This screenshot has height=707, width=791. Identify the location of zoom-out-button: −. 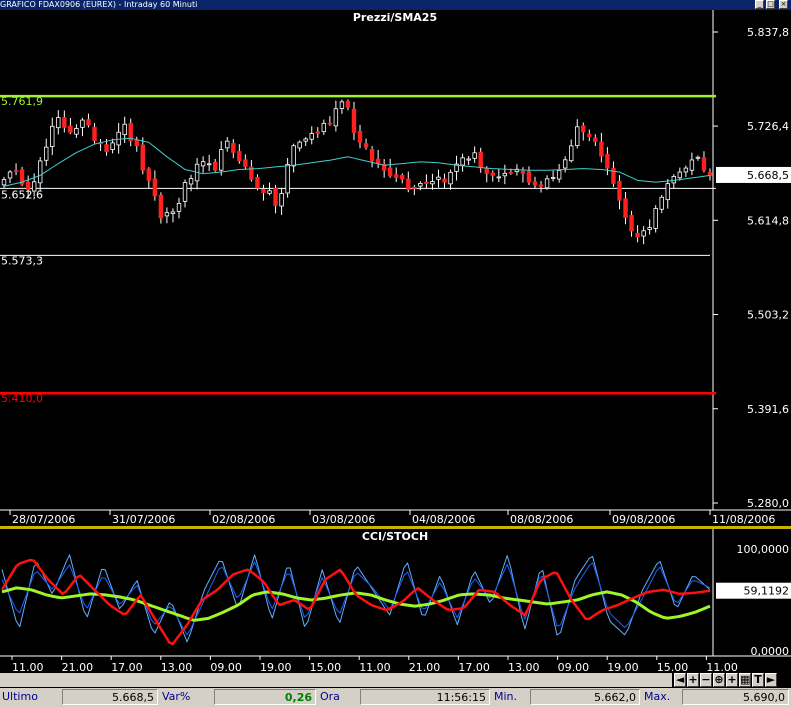
(706, 680).